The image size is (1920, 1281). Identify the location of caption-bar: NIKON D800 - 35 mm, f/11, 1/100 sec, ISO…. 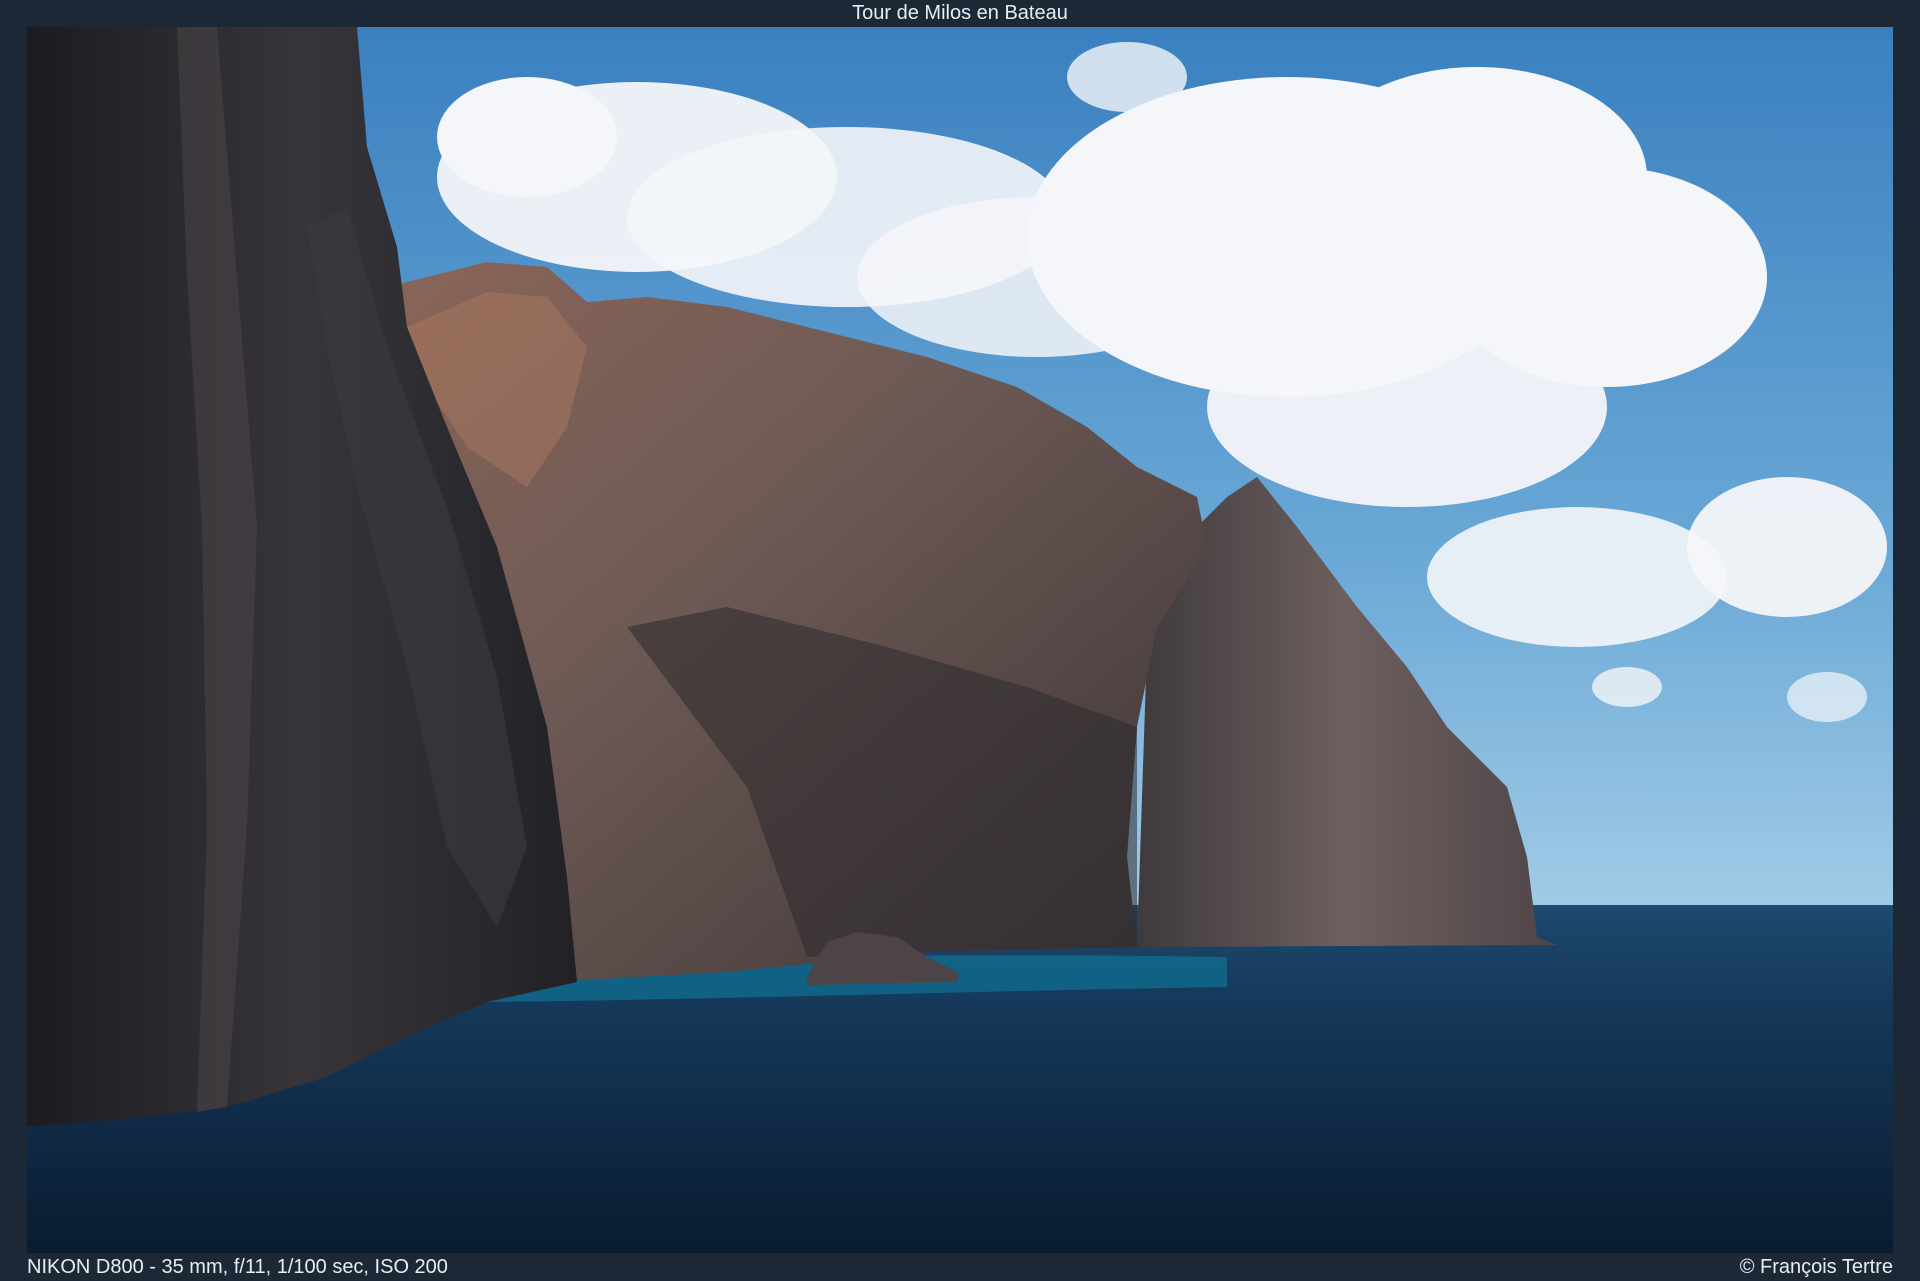
(960, 1267).